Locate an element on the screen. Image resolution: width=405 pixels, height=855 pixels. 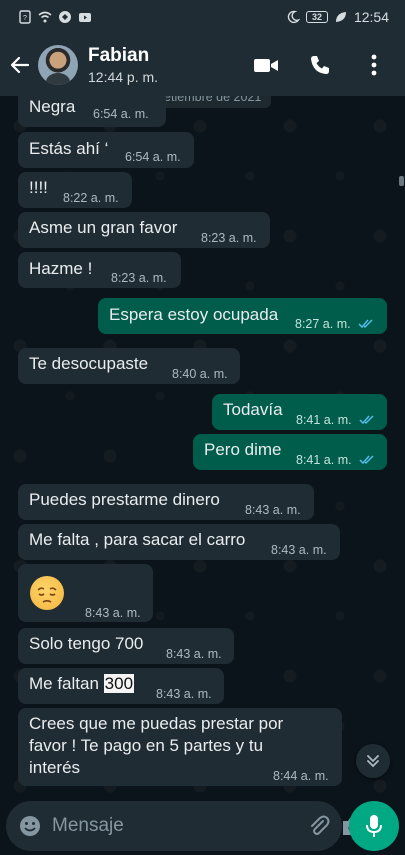
scroll-to-bottom-button is located at coordinates (373, 761).